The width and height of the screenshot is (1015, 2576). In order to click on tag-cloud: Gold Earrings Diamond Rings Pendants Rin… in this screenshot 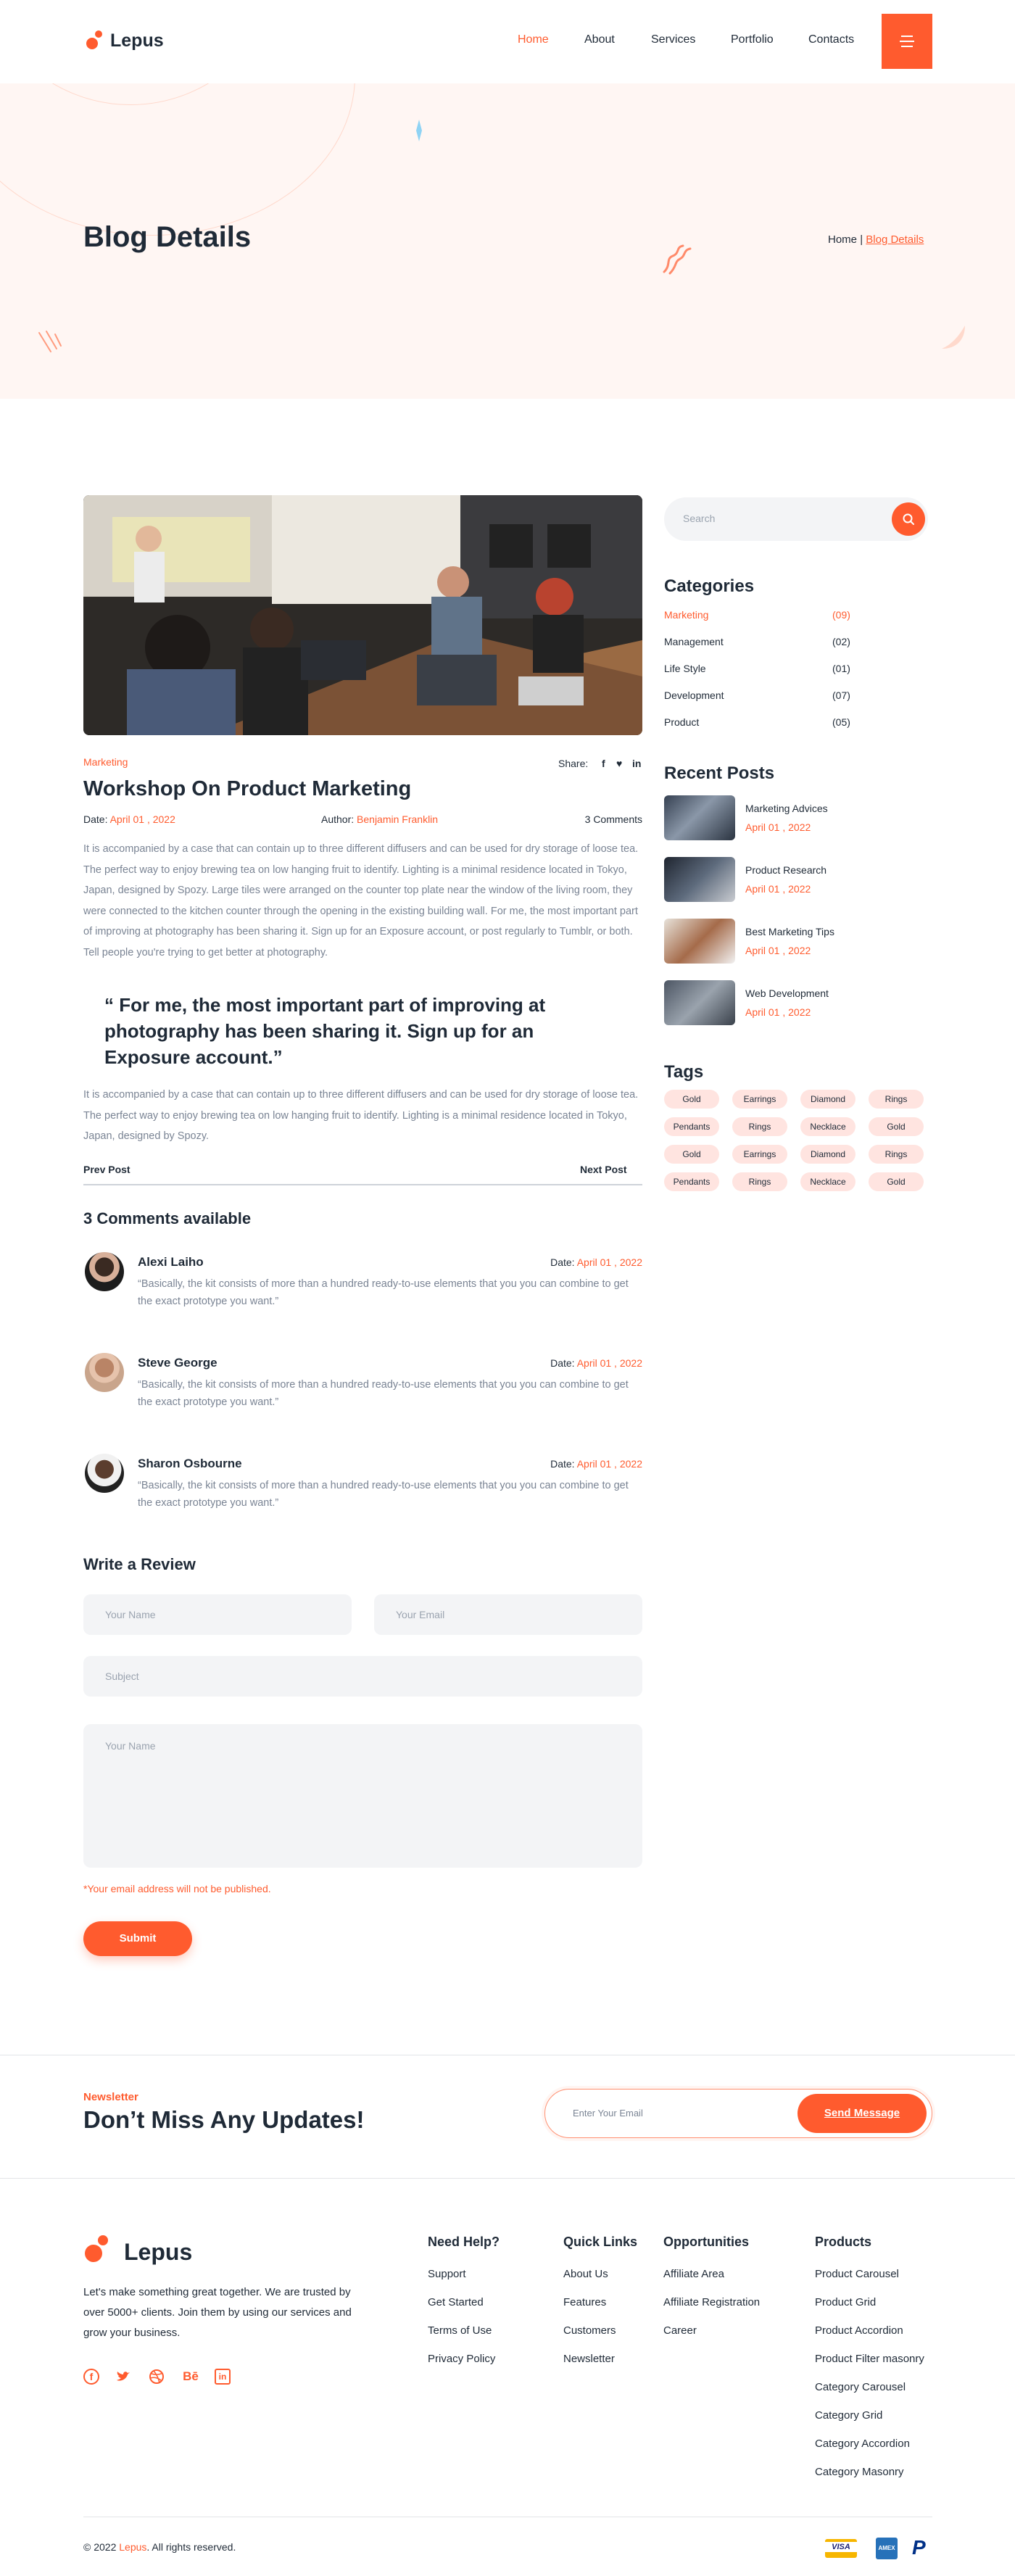, I will do `click(796, 1144)`.